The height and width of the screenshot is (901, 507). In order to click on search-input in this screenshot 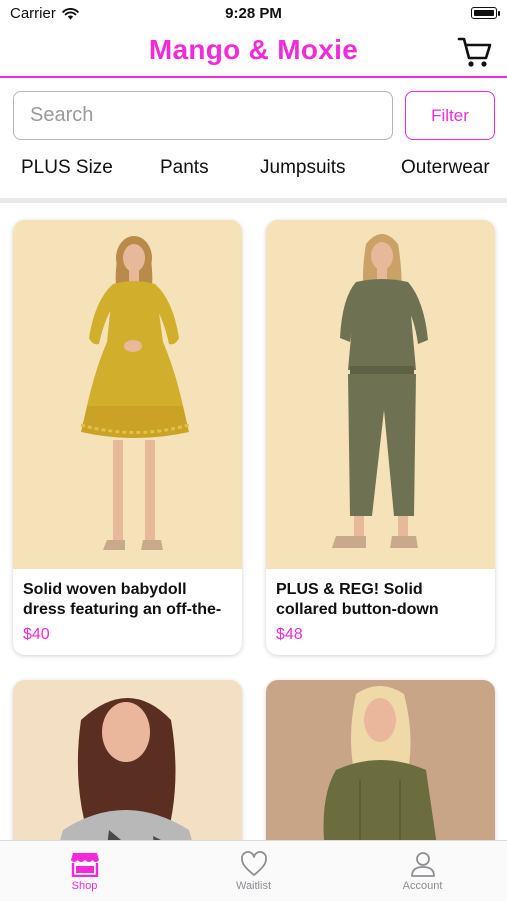, I will do `click(203, 115)`.